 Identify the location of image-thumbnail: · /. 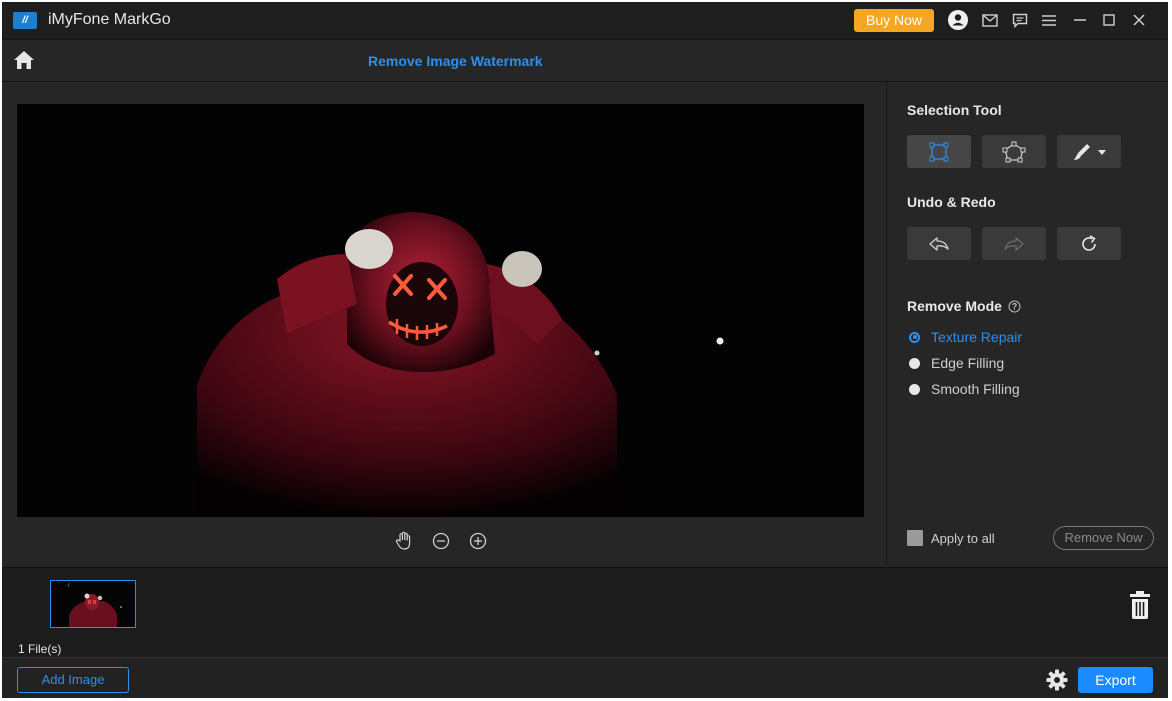
(93, 604).